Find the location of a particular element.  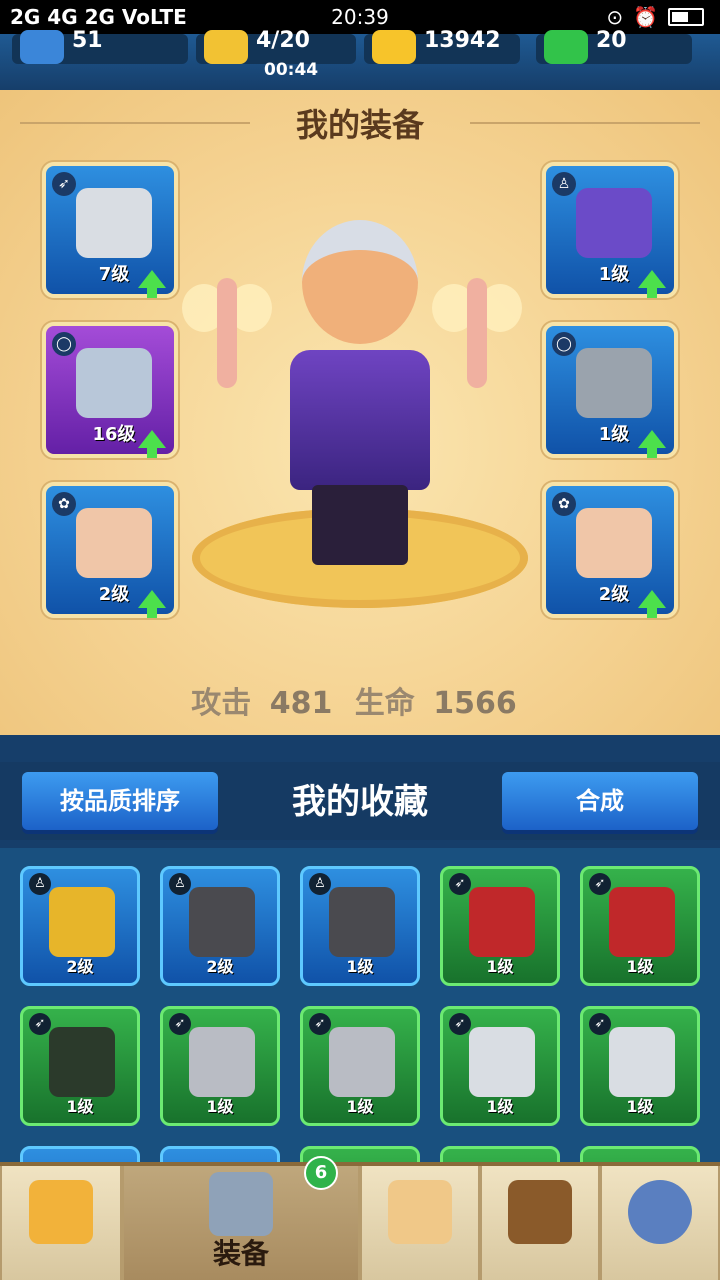

bottom-nav: 6 装备 is located at coordinates (360, 1218).